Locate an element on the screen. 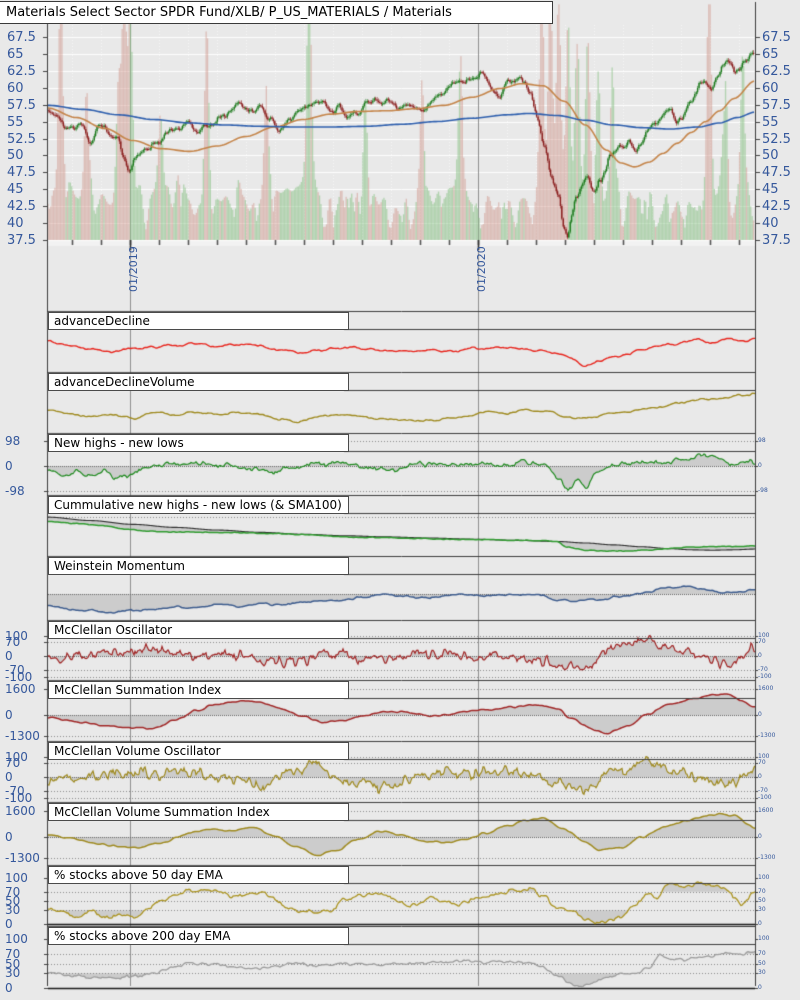  price-axis-label-left: 57.5 is located at coordinates (21, 105).